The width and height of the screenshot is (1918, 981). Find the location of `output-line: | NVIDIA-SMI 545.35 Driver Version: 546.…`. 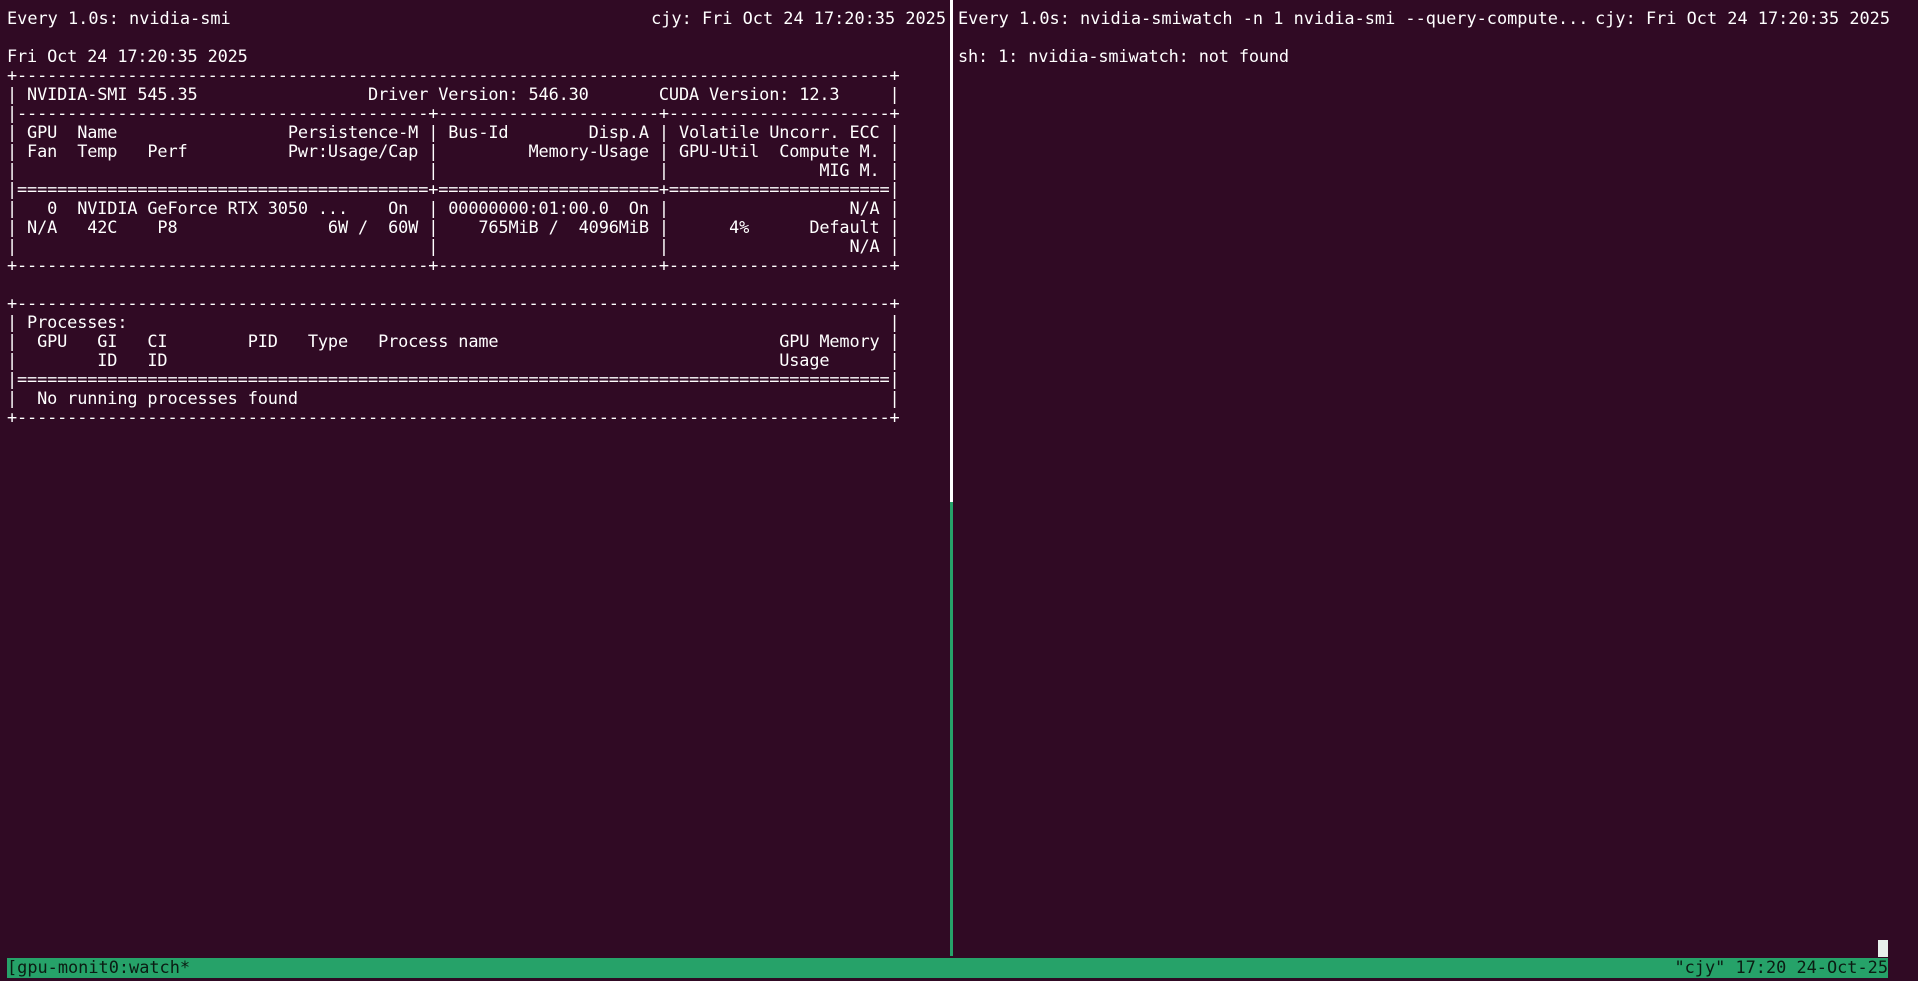

output-line: | NVIDIA-SMI 545.35 Driver Version: 546.… is located at coordinates (453, 94).